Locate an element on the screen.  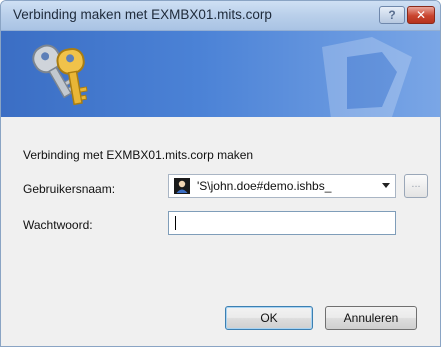
connection-heading: Verbinding met EXMBX01.mits.corp maken is located at coordinates (138, 155).